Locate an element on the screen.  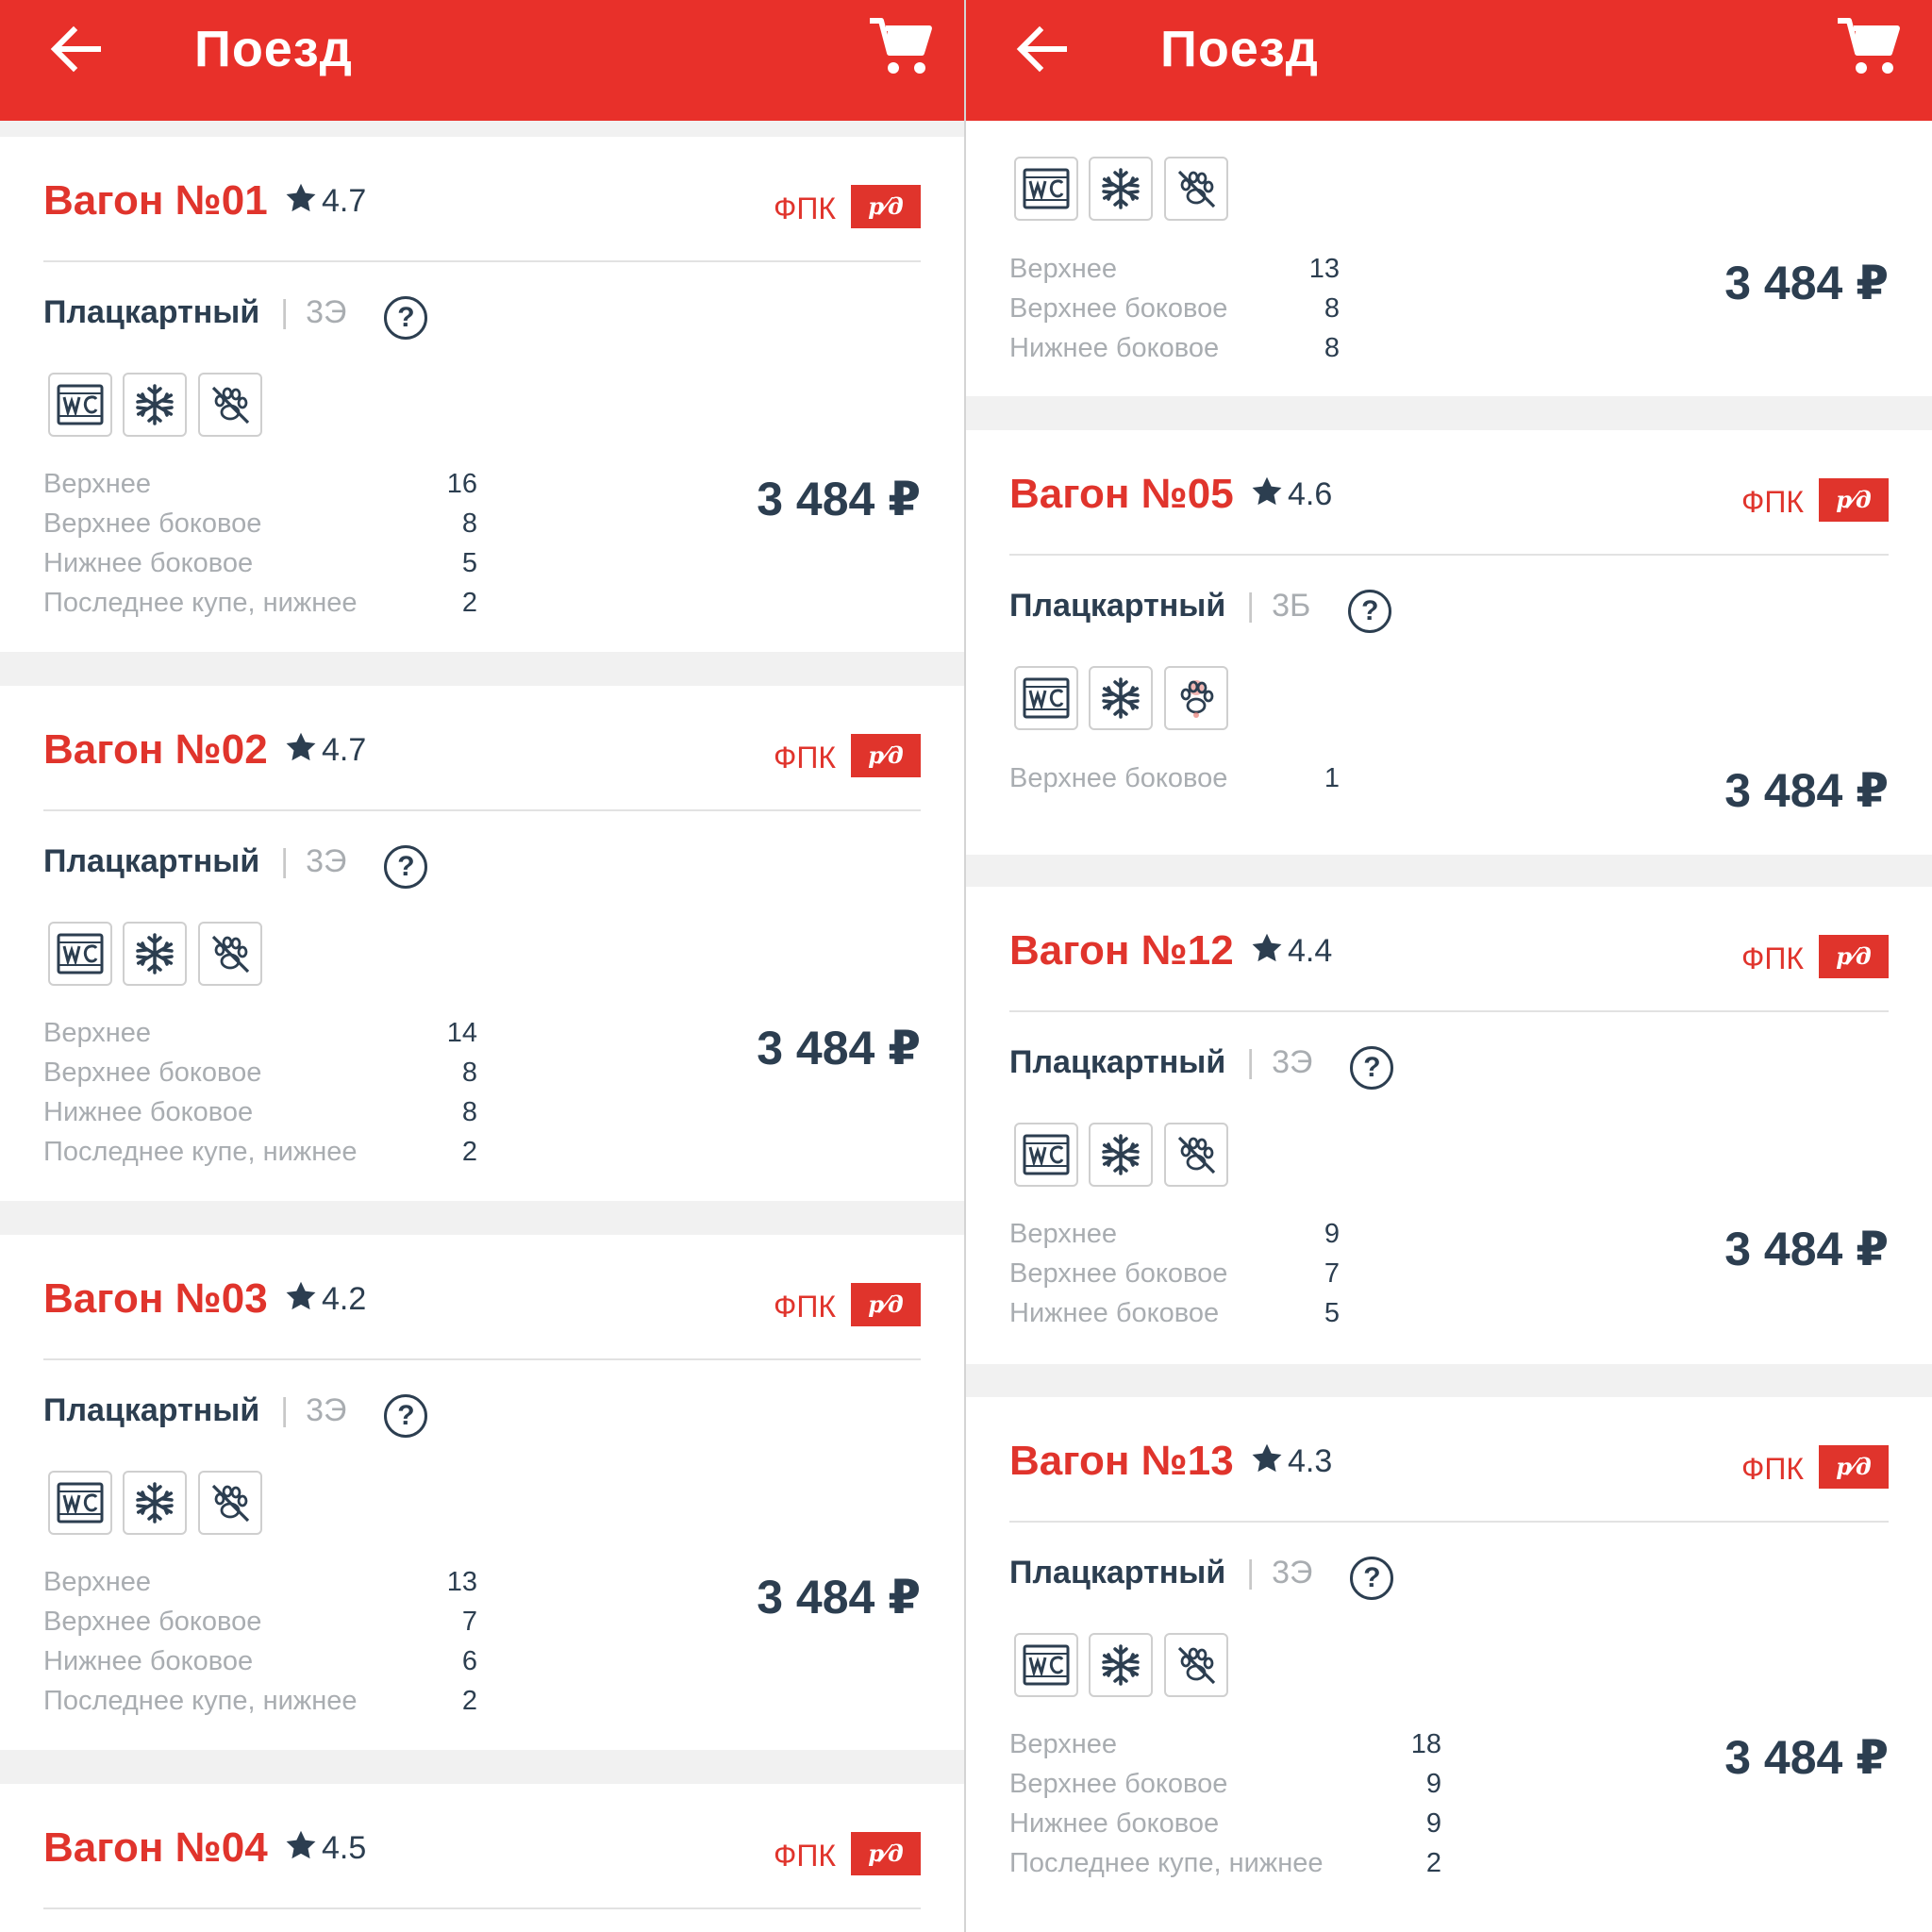
seat-count: 9 is located at coordinates (1433, 1824).